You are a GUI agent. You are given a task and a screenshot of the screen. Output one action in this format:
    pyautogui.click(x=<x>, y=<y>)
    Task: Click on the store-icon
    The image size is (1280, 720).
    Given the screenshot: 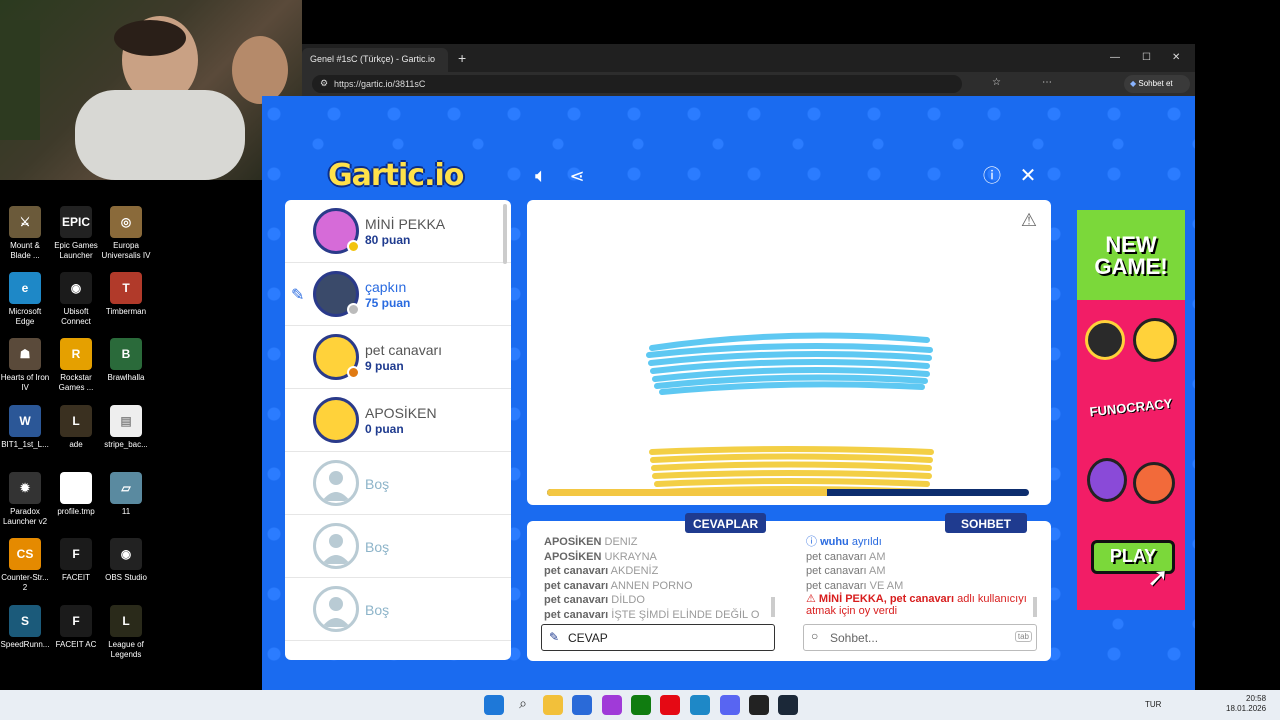 What is the action you would take?
    pyautogui.click(x=582, y=705)
    